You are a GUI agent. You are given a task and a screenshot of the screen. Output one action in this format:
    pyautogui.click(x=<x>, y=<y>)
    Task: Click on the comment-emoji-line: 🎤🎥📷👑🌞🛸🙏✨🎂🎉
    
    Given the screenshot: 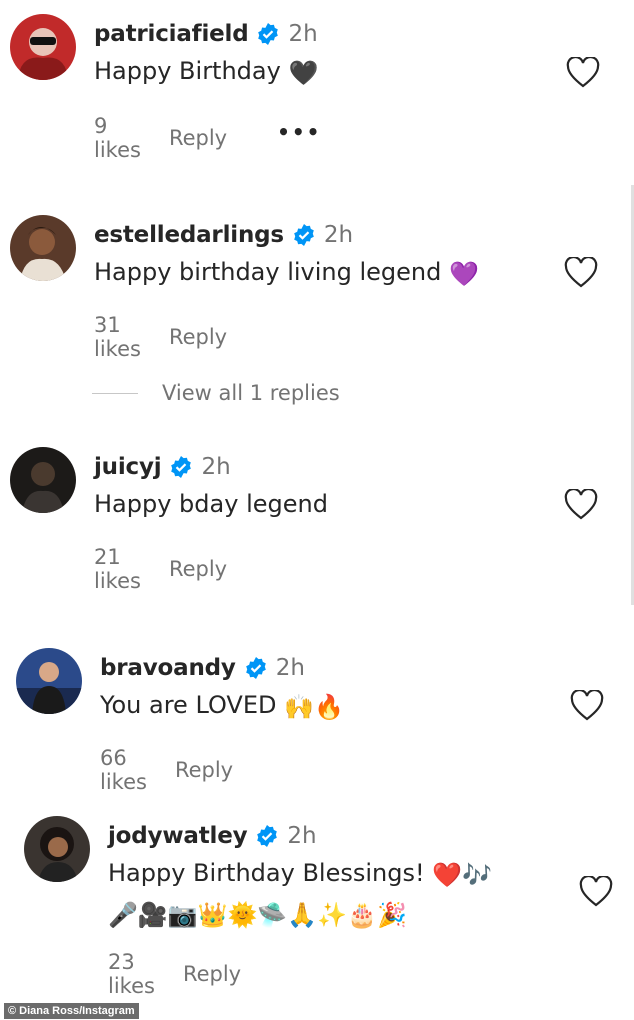 What is the action you would take?
    pyautogui.click(x=338, y=913)
    